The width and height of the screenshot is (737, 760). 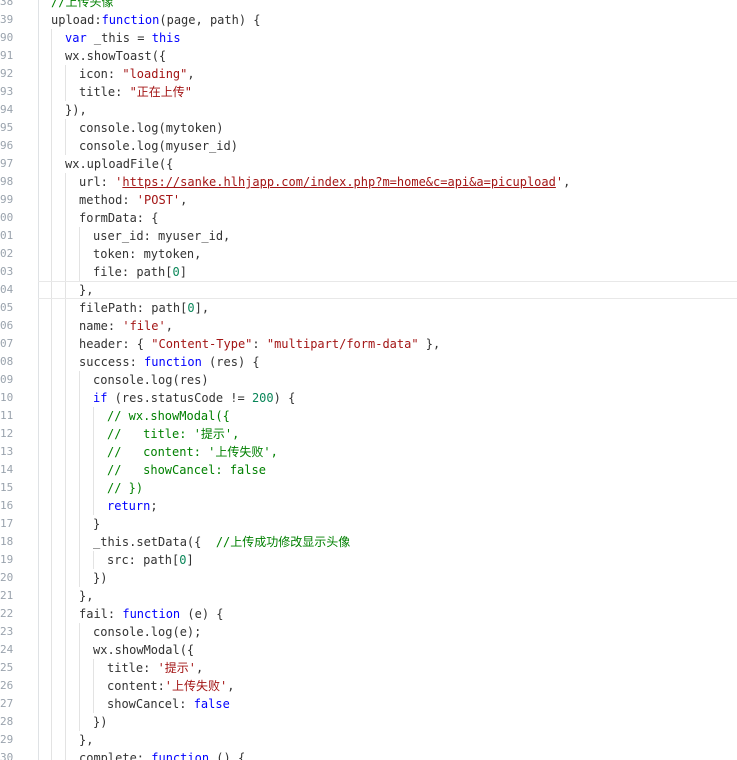 What do you see at coordinates (387, 650) in the screenshot?
I see `code-line: wx.showModal({` at bounding box center [387, 650].